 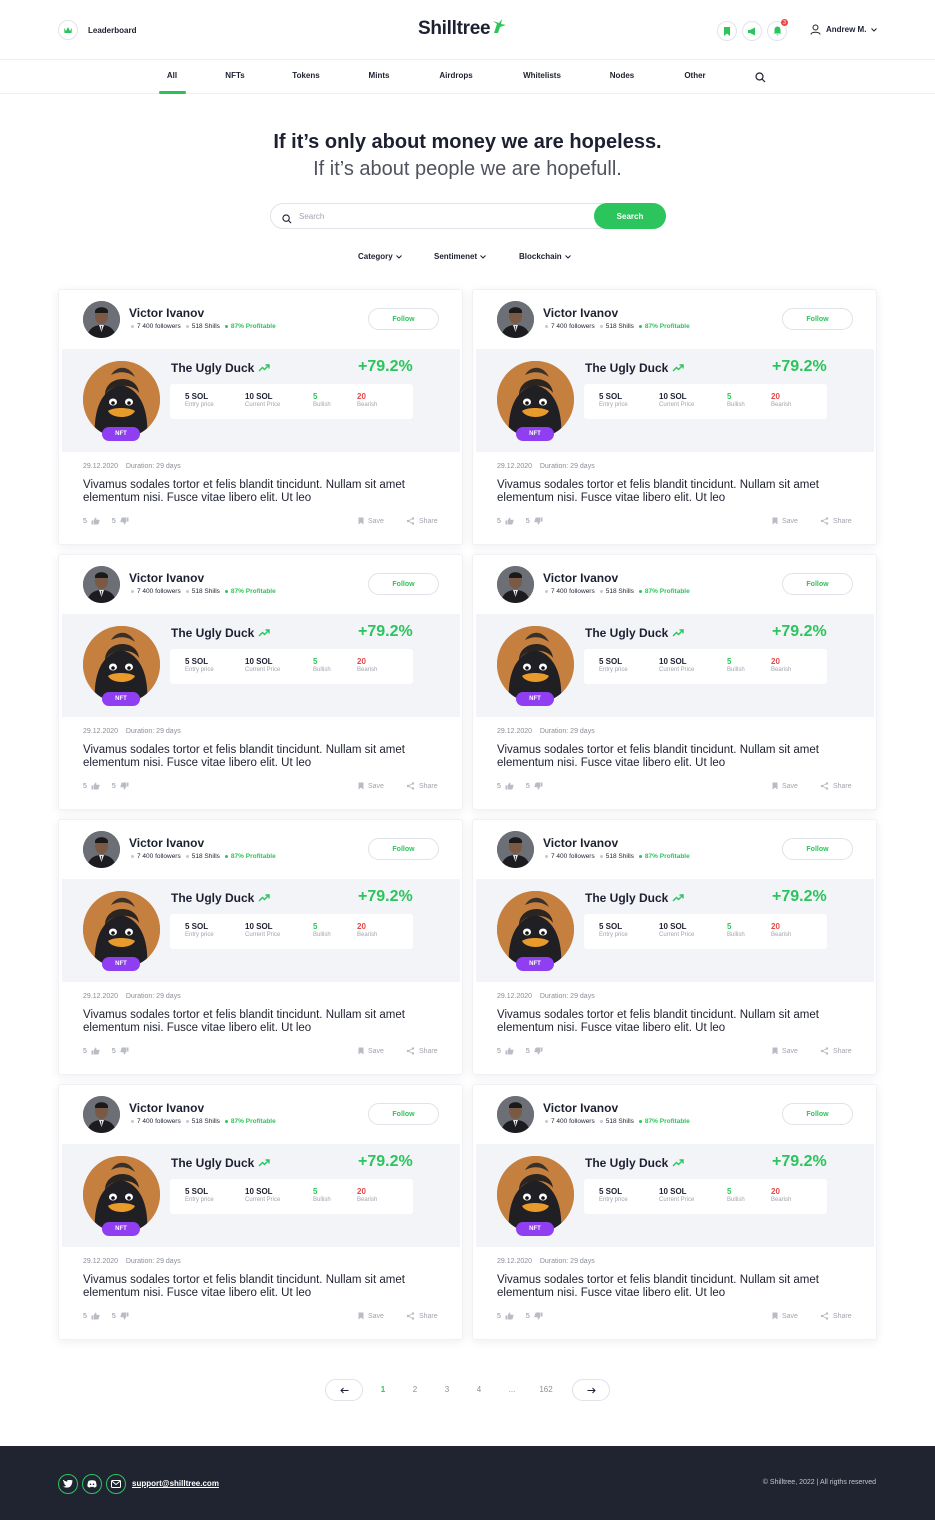 What do you see at coordinates (447, 1389) in the screenshot?
I see `page-number: 3` at bounding box center [447, 1389].